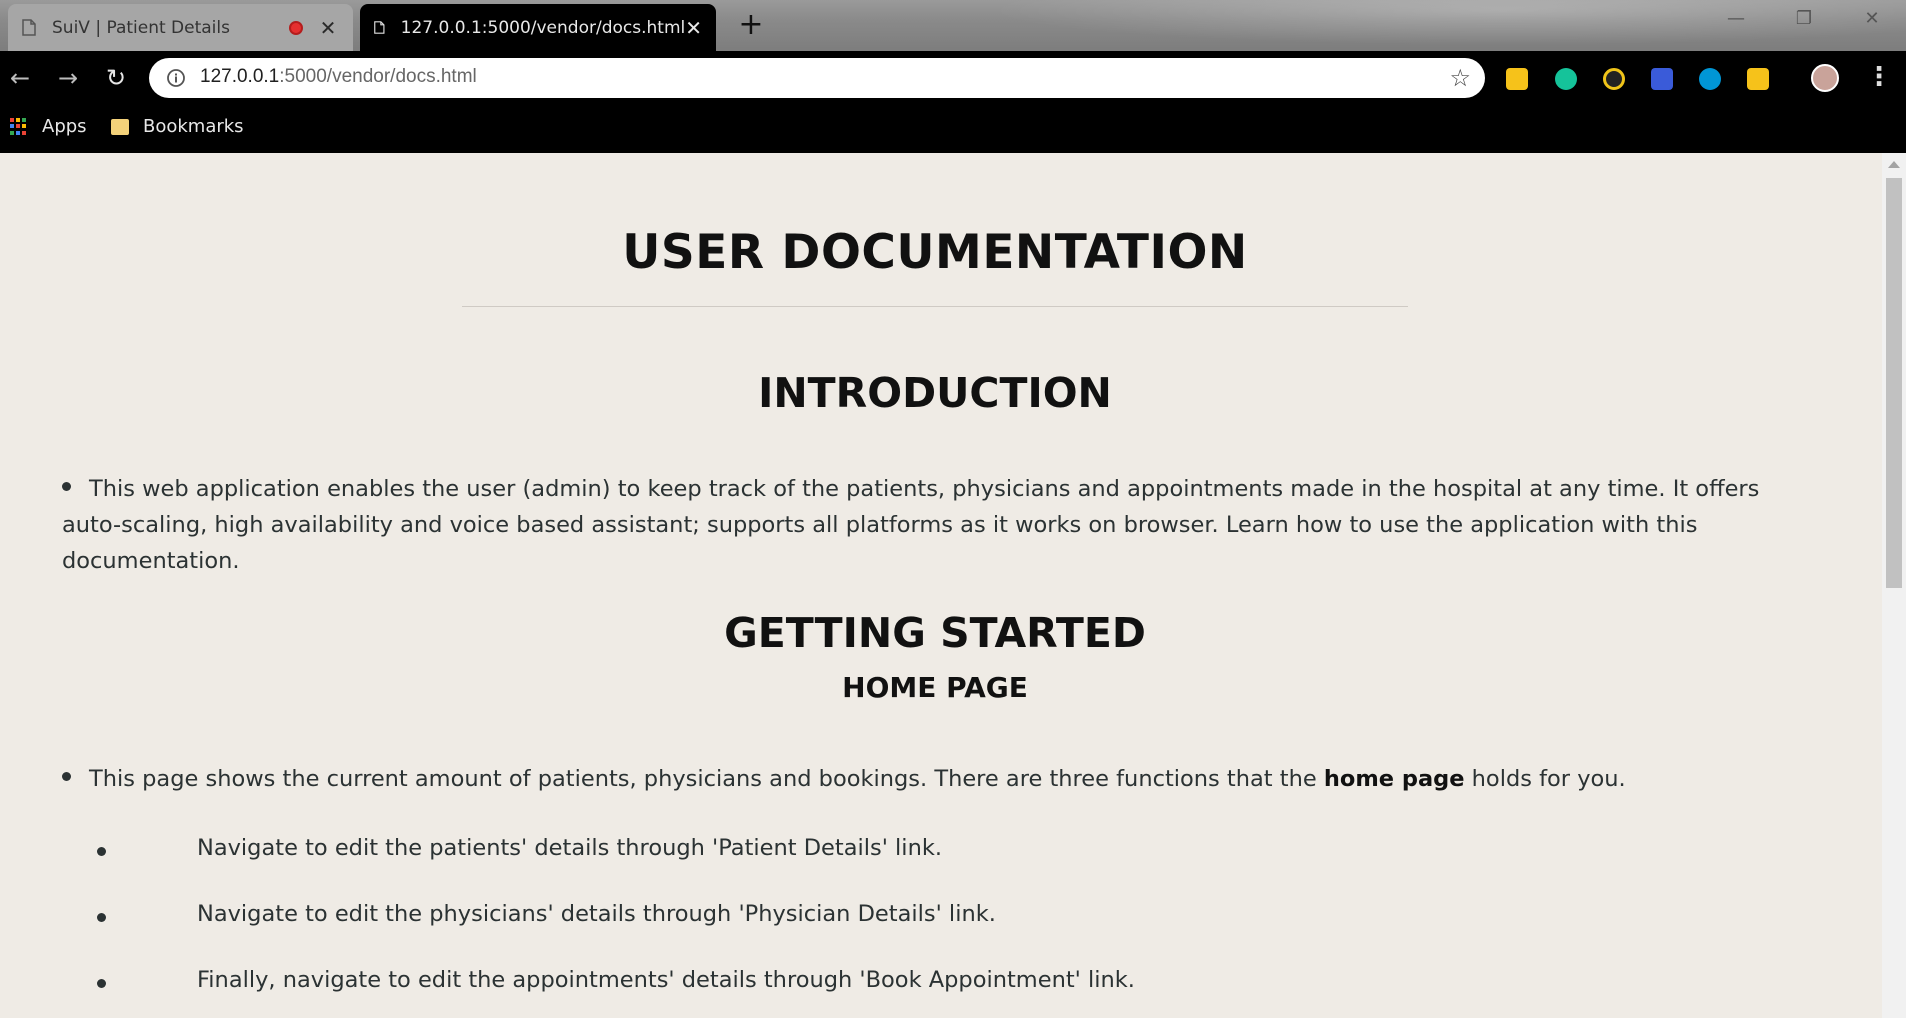  Describe the element at coordinates (68, 78) in the screenshot. I see `forward-icon: →` at that location.